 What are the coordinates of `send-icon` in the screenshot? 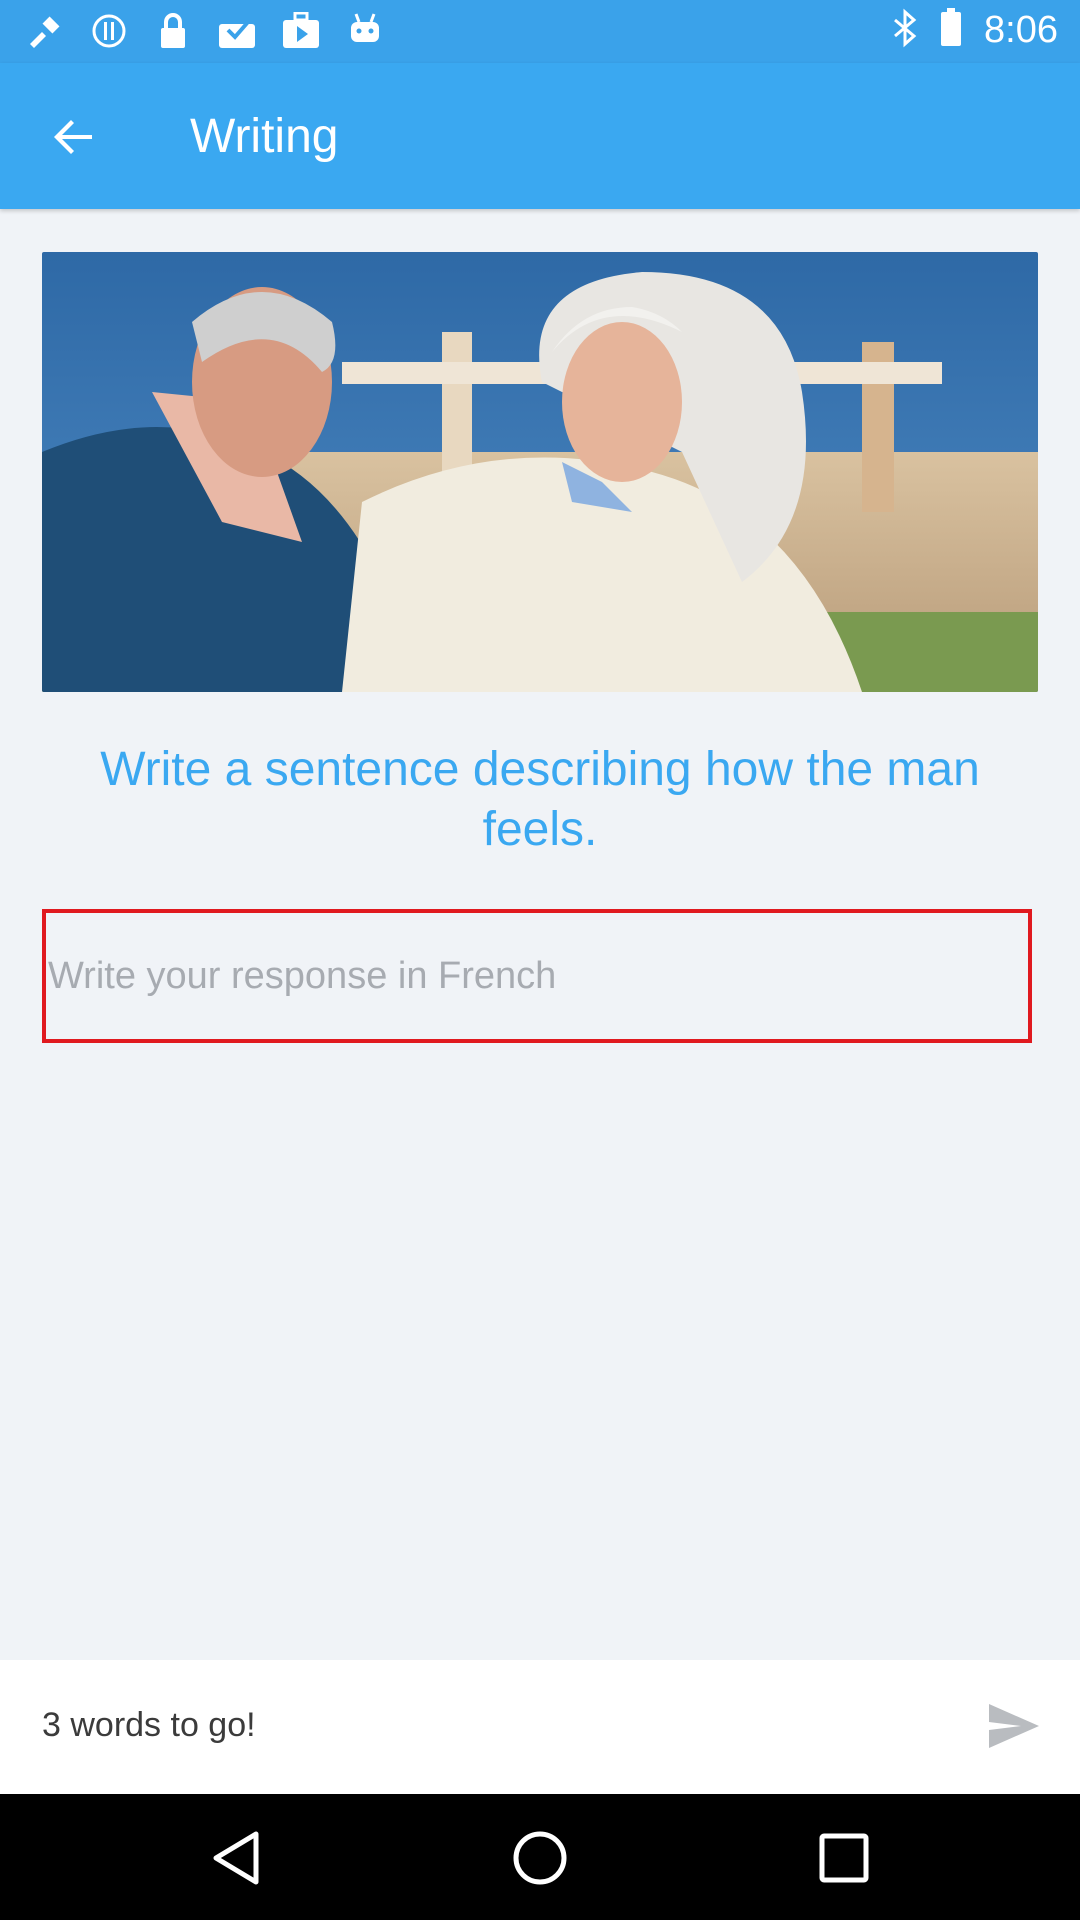 It's located at (1014, 1726).